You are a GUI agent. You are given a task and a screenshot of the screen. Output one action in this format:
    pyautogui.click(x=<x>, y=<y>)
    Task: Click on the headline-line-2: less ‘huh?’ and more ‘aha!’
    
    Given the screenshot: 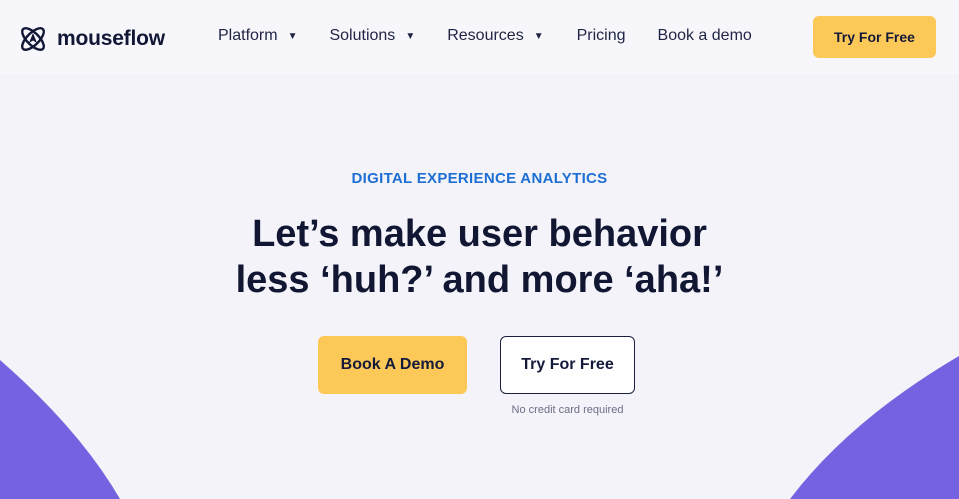 What is the action you would take?
    pyautogui.click(x=479, y=280)
    